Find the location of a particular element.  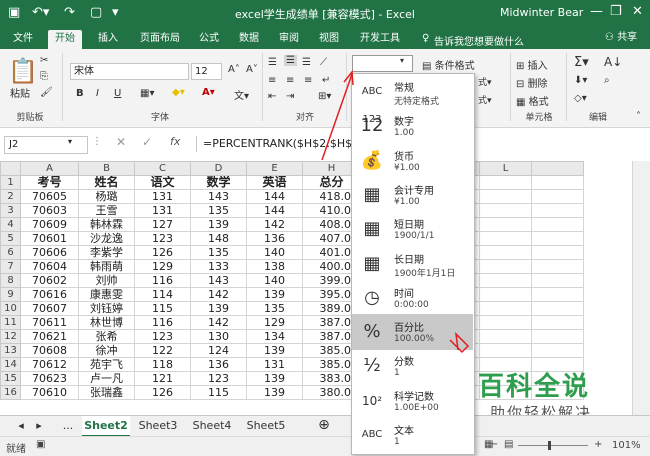

annotation-arrows is located at coordinates (395, 212).